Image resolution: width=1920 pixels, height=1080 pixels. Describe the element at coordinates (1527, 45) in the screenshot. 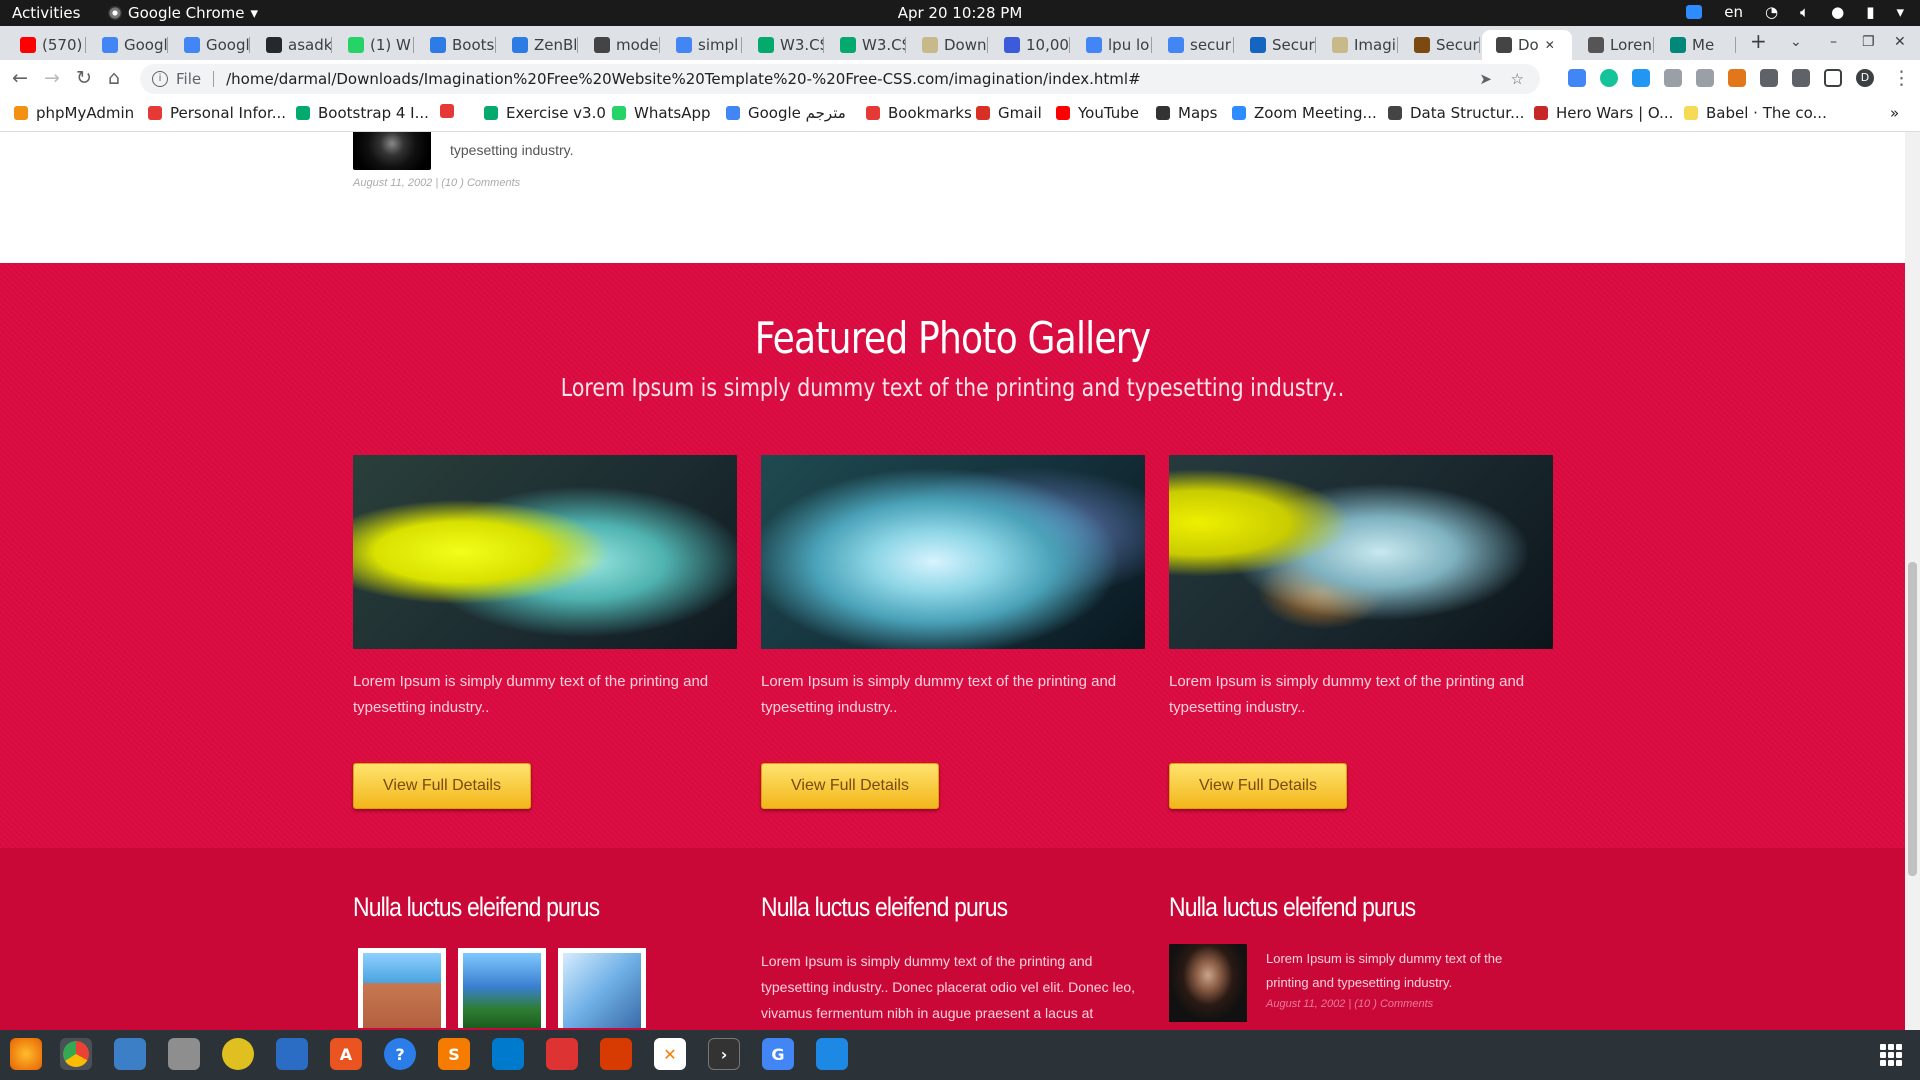

I see `browser-tab: Do ✕` at that location.